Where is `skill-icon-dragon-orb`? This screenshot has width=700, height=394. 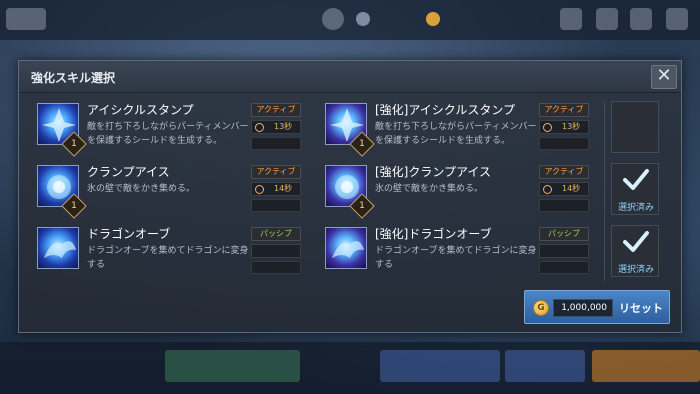 skill-icon-dragon-orb is located at coordinates (58, 248).